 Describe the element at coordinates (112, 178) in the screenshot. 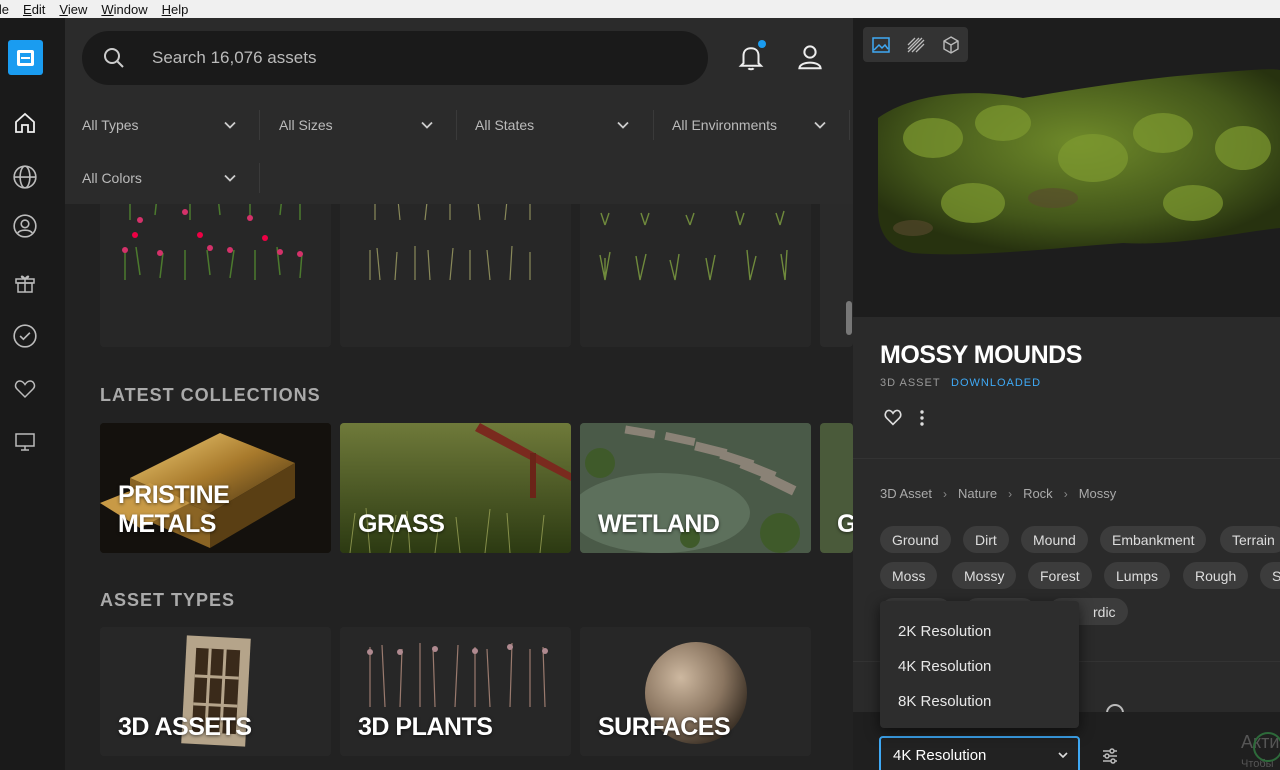

I see `filter-label: All Colors` at that location.